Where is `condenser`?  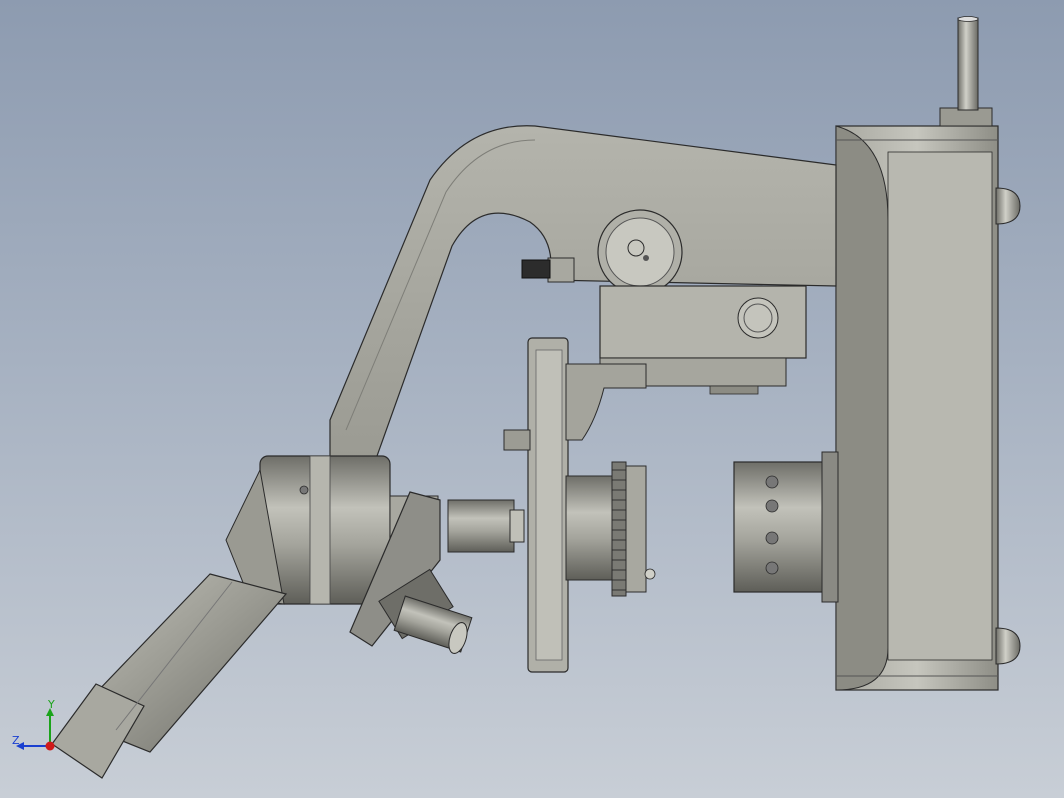 condenser is located at coordinates (610, 529).